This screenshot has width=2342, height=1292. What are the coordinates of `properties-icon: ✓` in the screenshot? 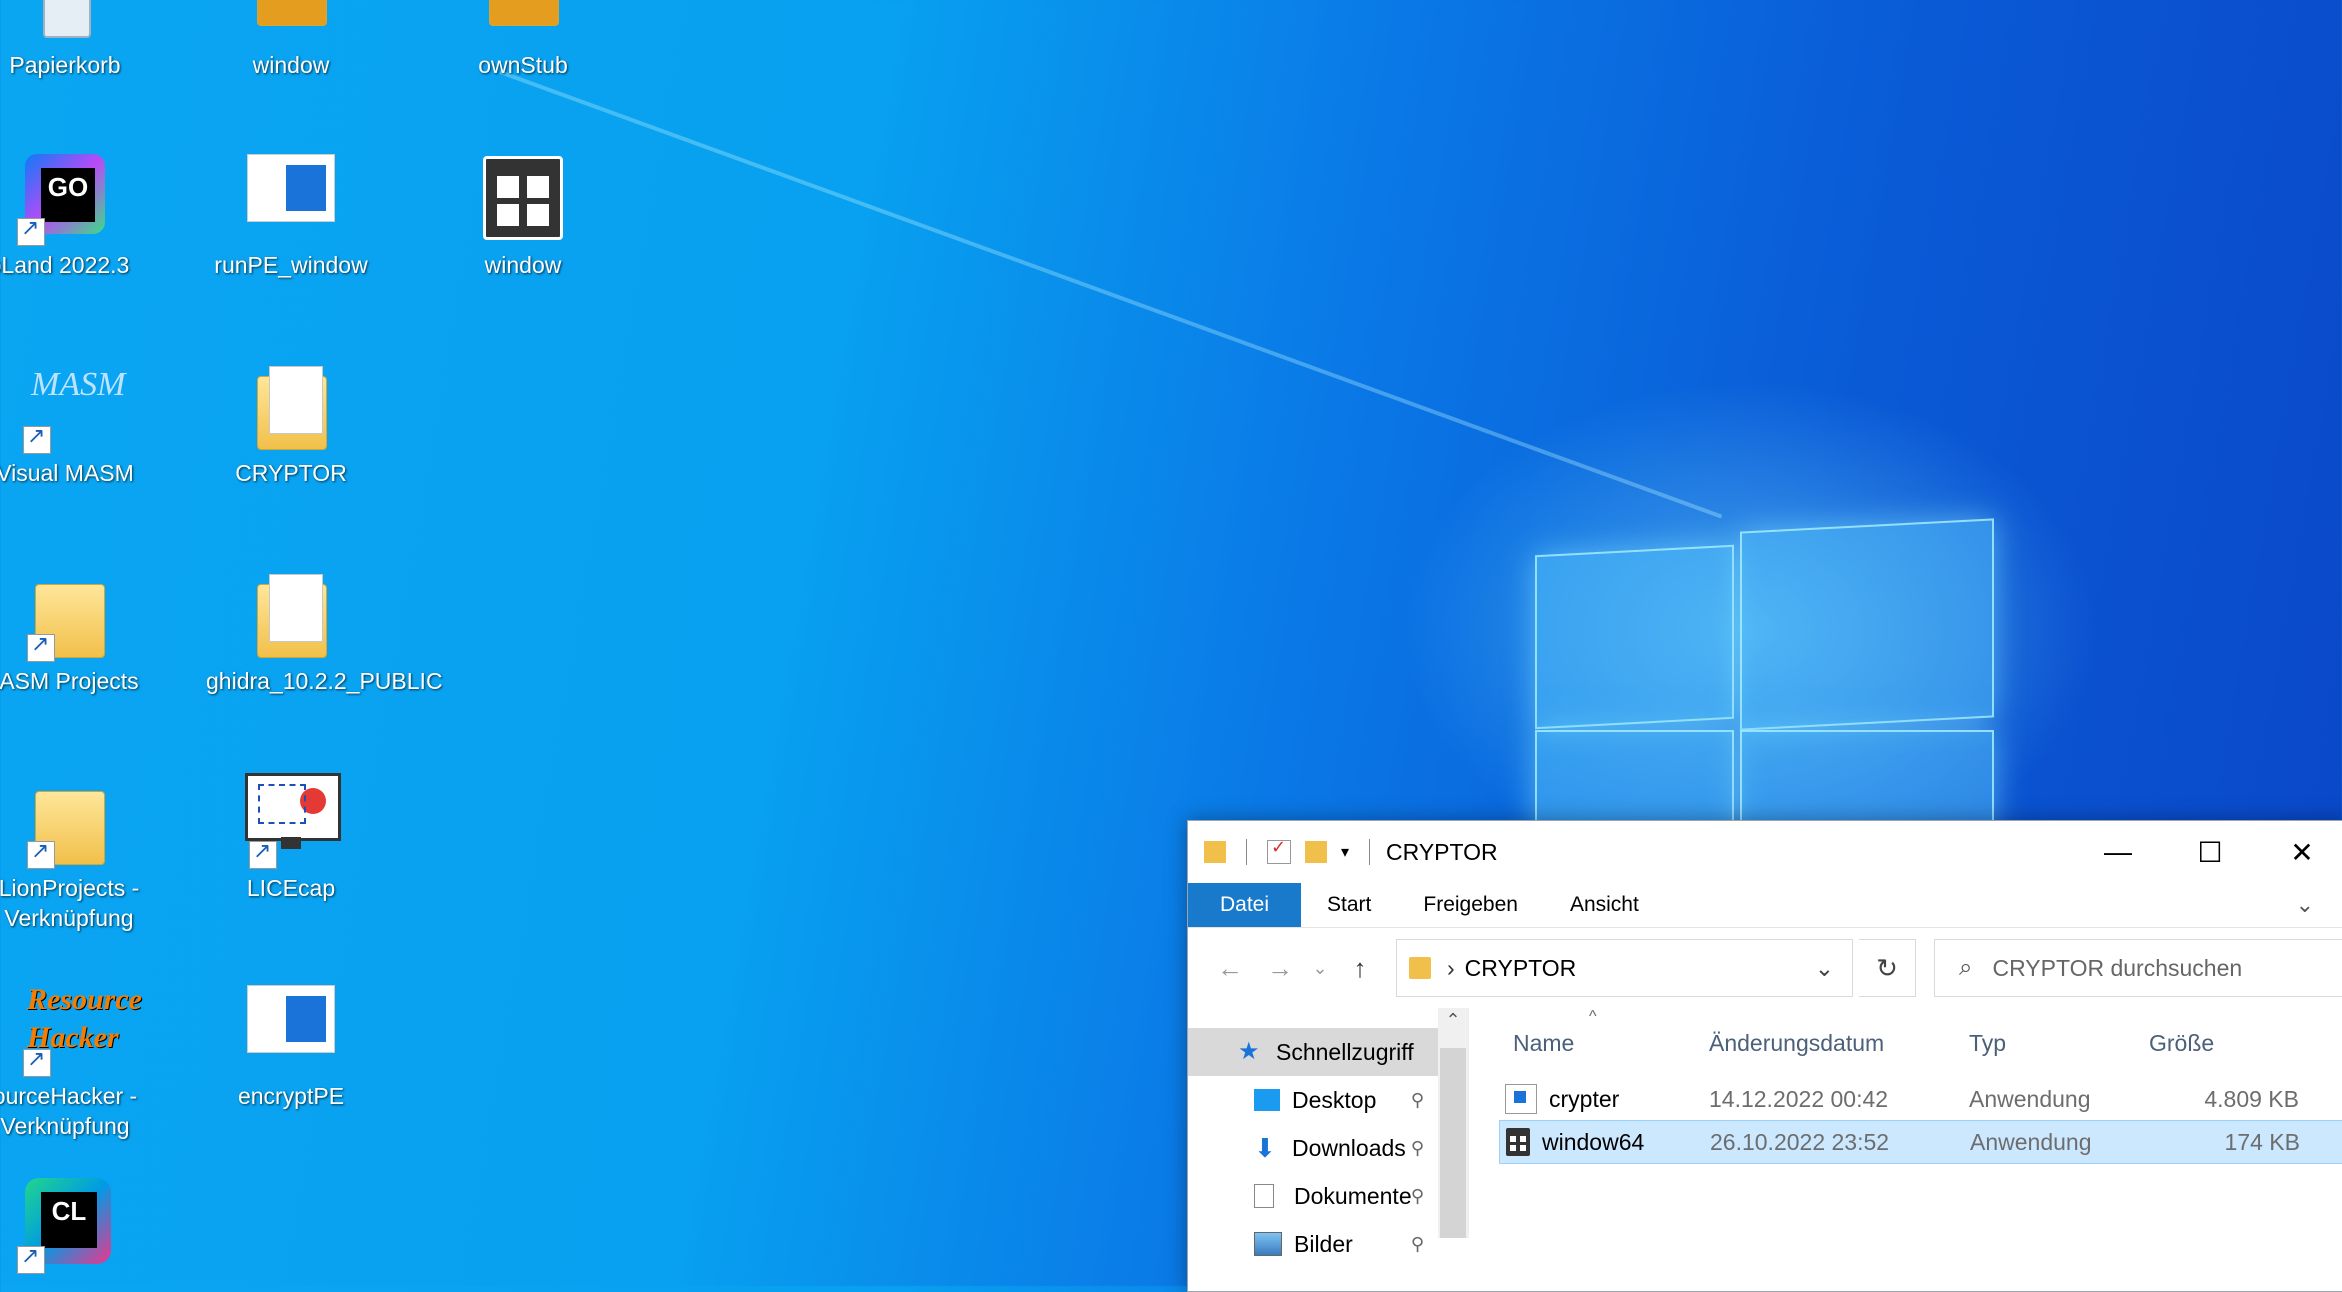 It's located at (1279, 850).